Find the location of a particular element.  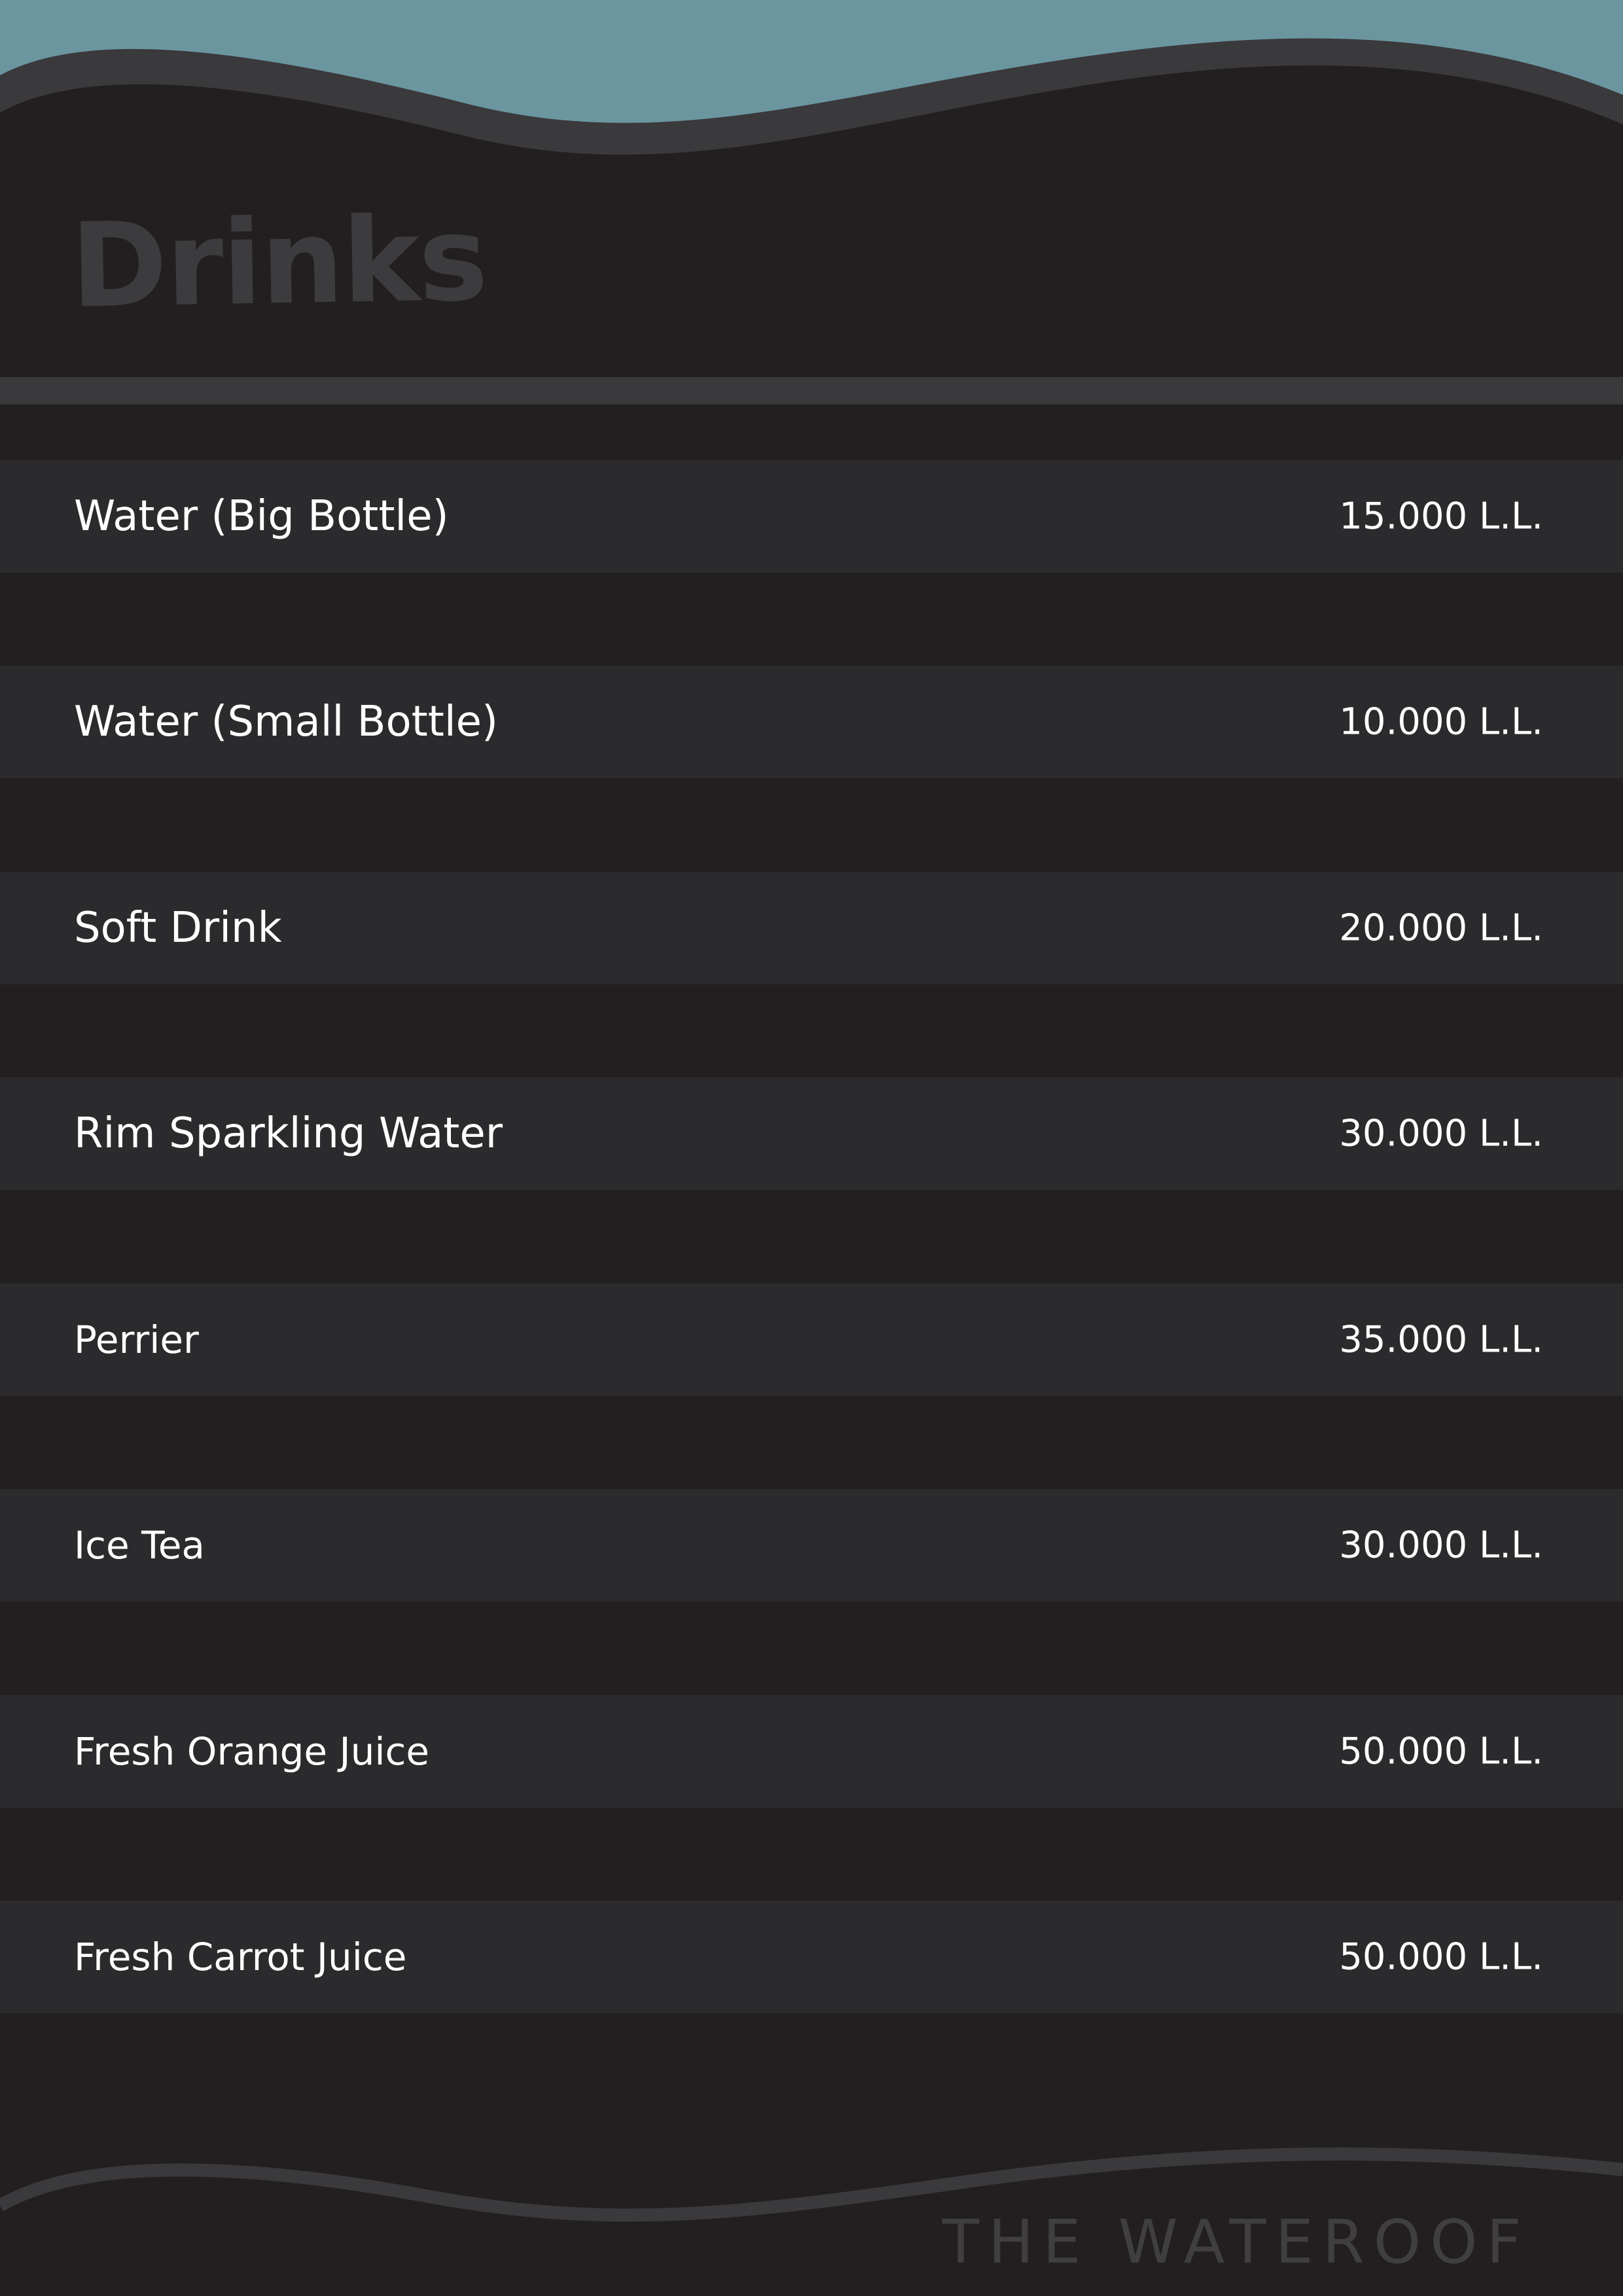

menu-item: Fresh Carrot Juice 50.000 L.L. is located at coordinates (811, 1957).